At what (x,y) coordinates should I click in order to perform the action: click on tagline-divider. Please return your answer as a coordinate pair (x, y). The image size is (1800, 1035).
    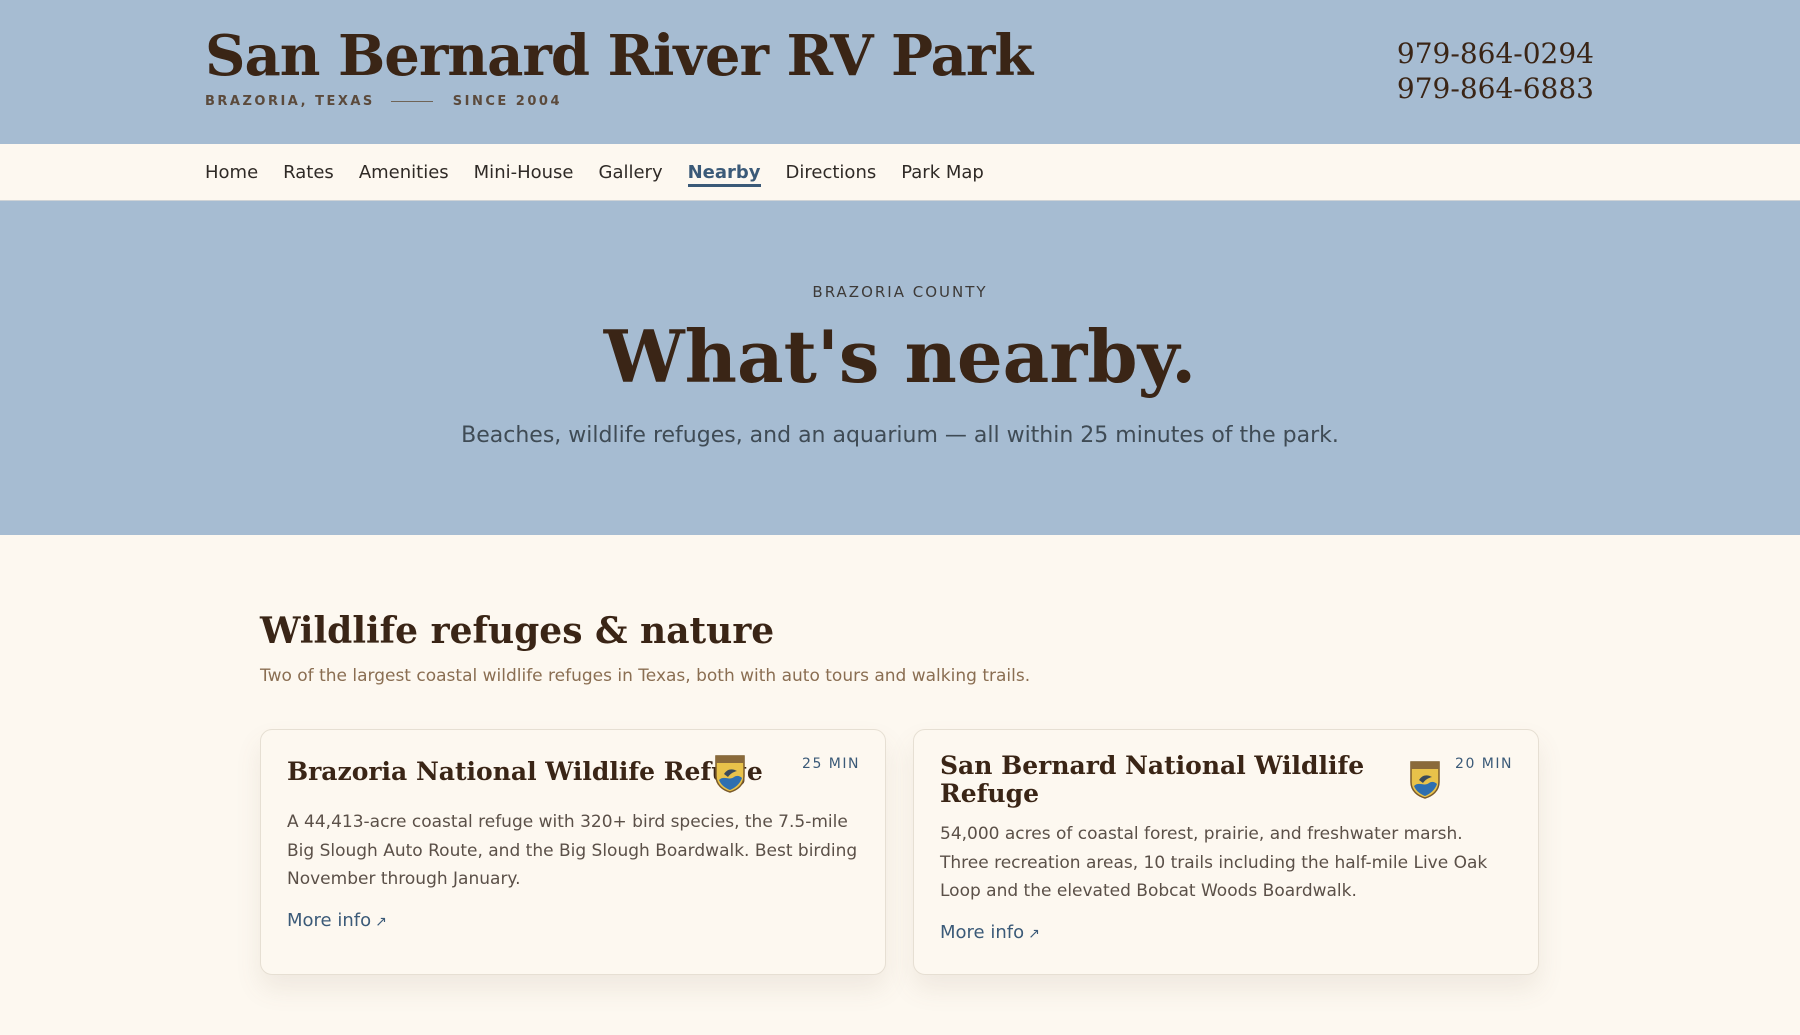
    Looking at the image, I should click on (411, 101).